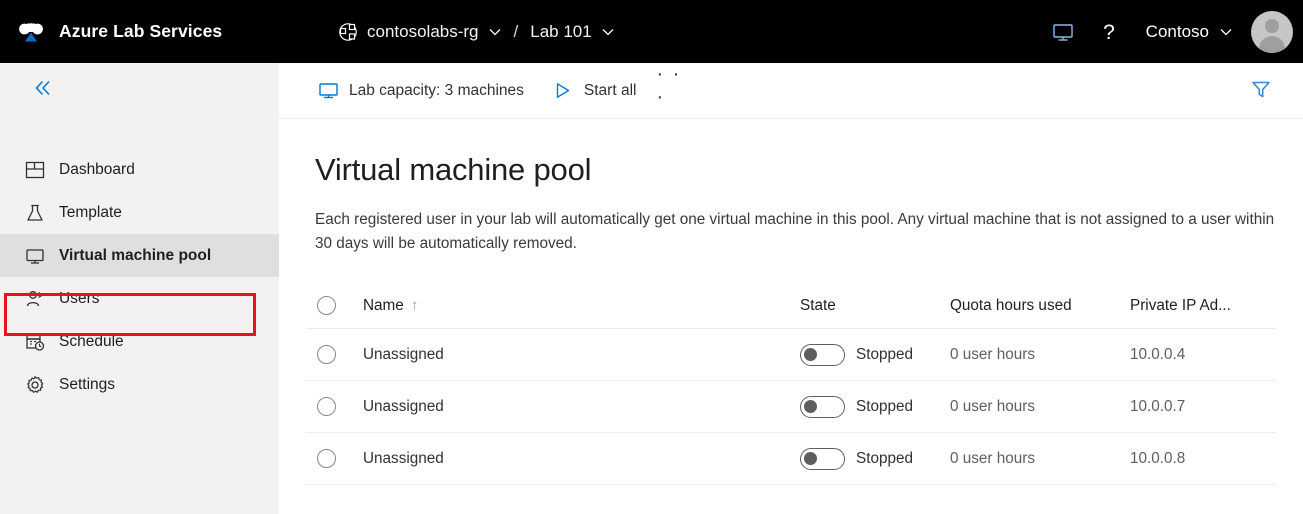 Image resolution: width=1303 pixels, height=514 pixels. Describe the element at coordinates (414, 305) in the screenshot. I see `sort-ascending-icon: ↑` at that location.